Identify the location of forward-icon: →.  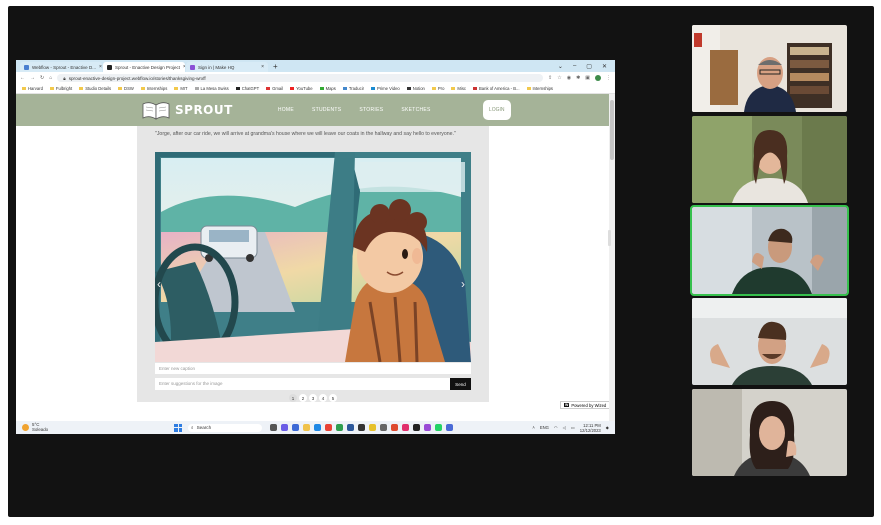
(32, 78).